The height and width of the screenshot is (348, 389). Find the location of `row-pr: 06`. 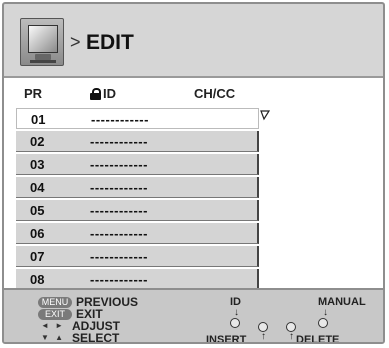

row-pr: 06 is located at coordinates (37, 233).